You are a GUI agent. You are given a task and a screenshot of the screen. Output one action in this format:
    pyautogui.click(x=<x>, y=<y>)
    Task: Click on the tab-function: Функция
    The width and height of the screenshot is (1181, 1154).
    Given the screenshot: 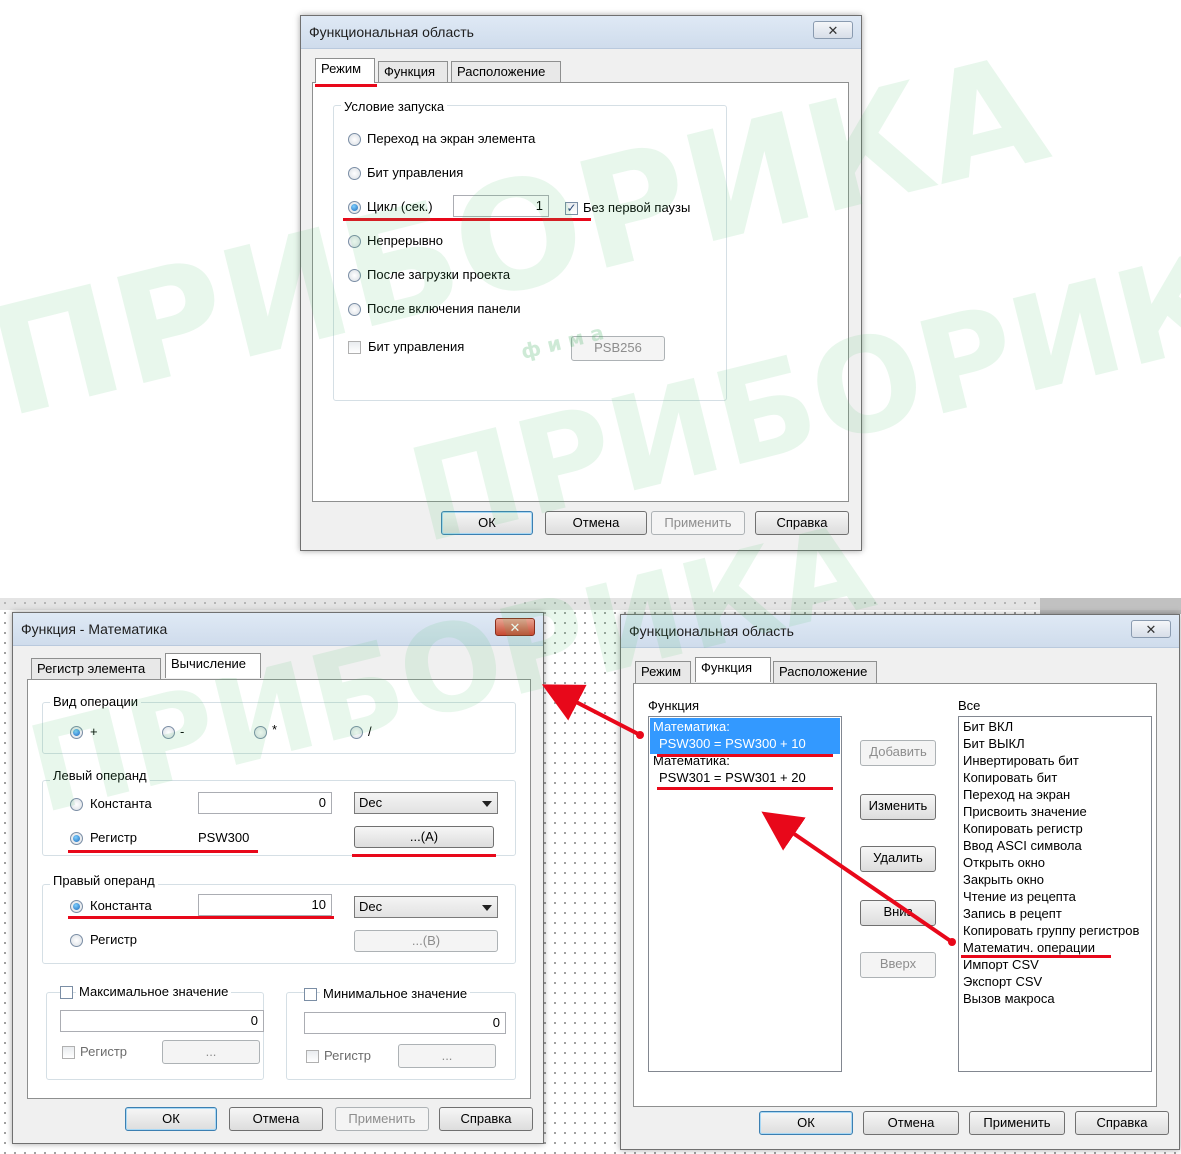 What is the action you would take?
    pyautogui.click(x=733, y=669)
    